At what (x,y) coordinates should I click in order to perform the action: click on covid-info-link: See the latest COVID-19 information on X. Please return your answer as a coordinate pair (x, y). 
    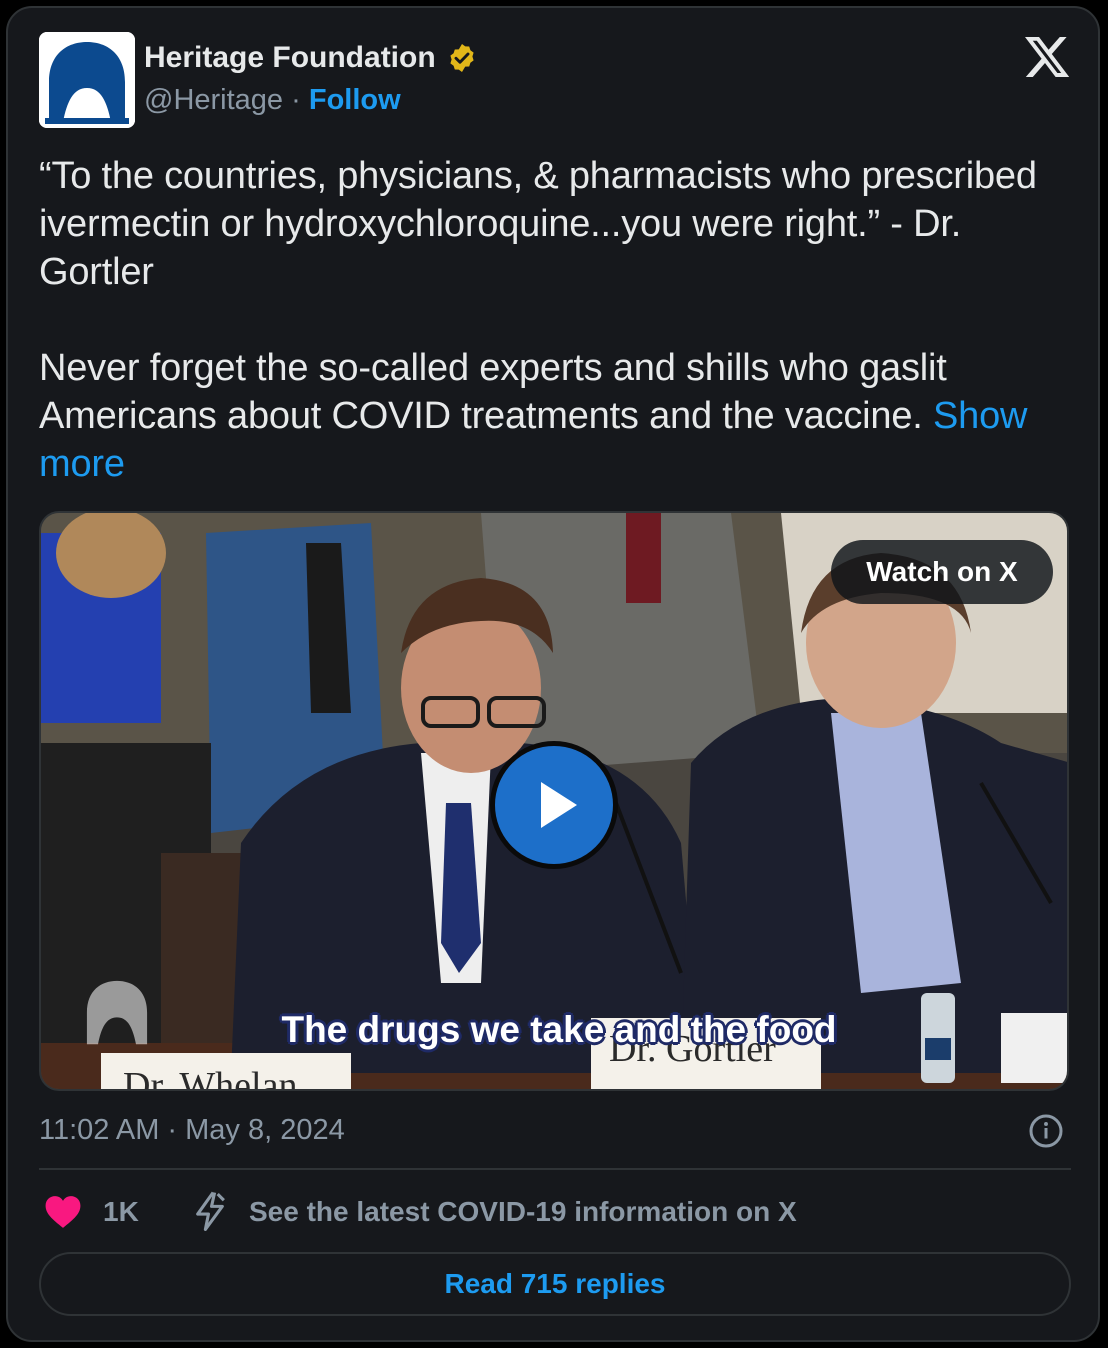
    Looking at the image, I should click on (523, 1212).